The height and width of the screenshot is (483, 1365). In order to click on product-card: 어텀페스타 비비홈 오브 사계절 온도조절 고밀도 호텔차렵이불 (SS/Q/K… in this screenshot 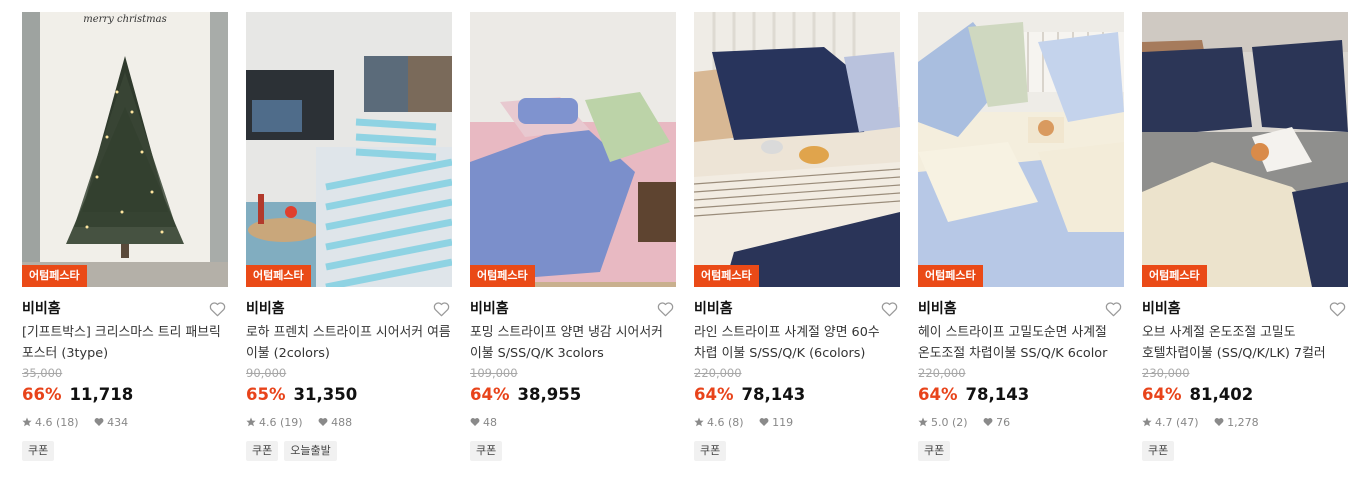, I will do `click(1245, 236)`.